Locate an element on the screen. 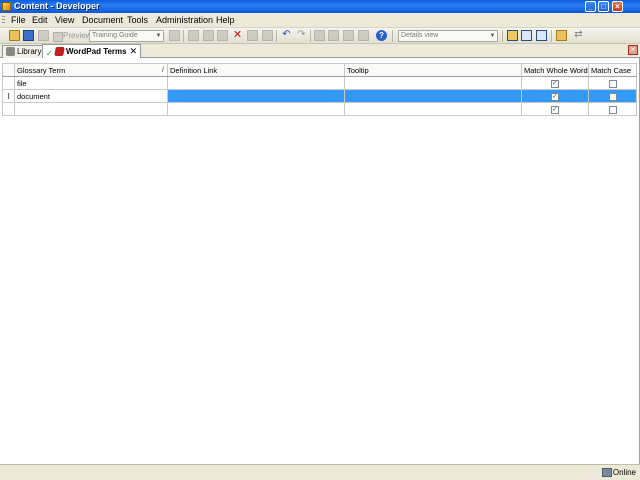 The image size is (640, 480). maximize-button: □ is located at coordinates (603, 6).